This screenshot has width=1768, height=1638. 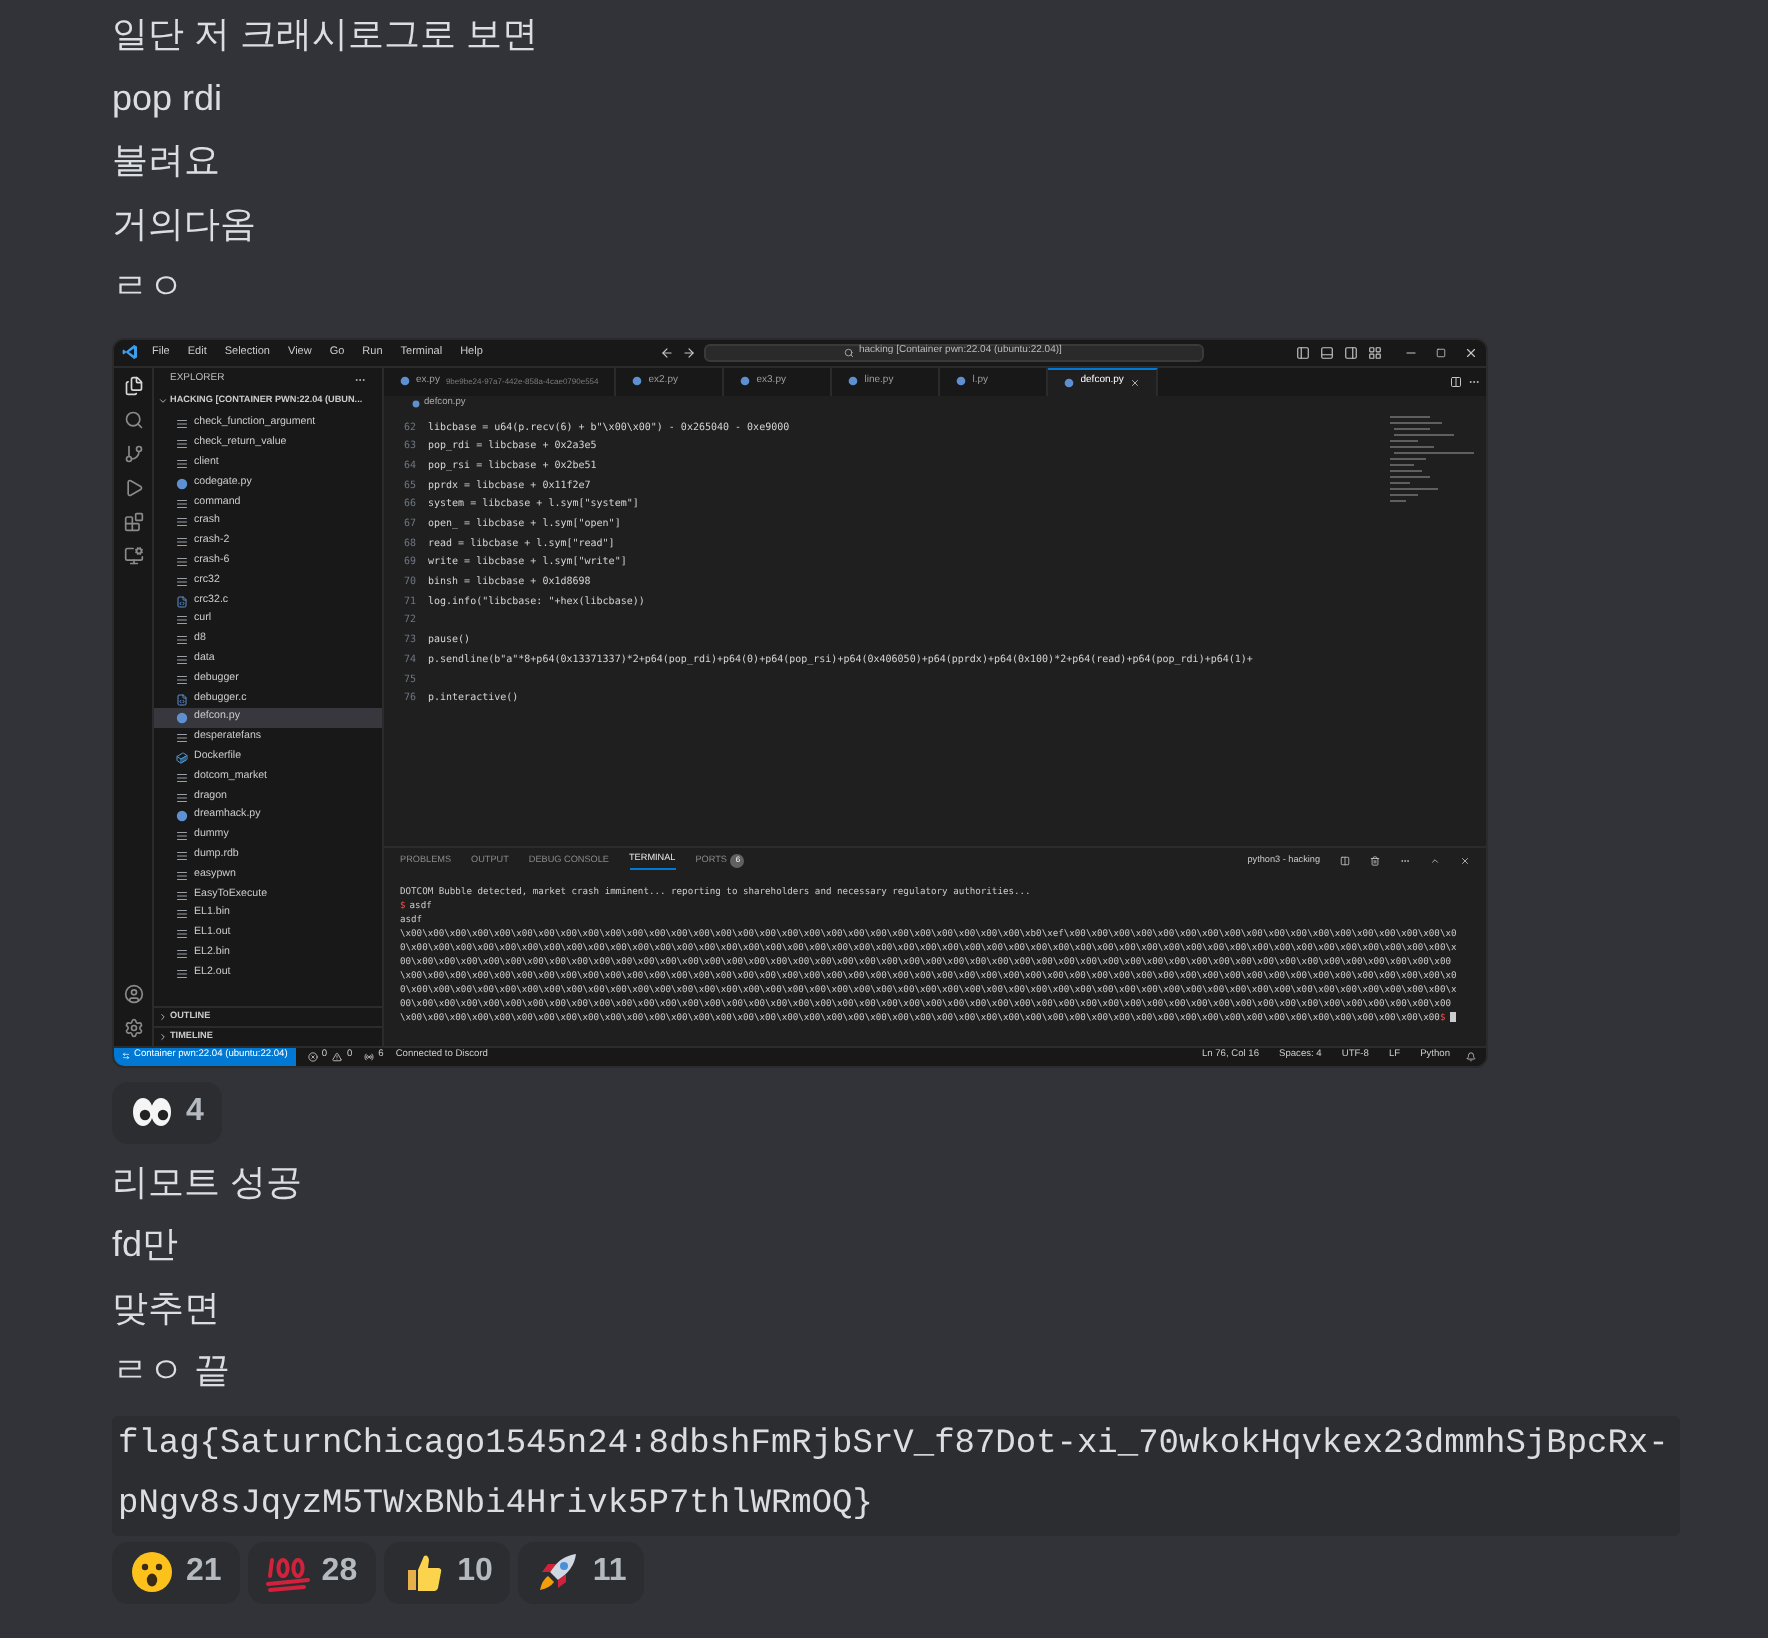 I want to click on maximize-panel-icon, so click(x=1435, y=860).